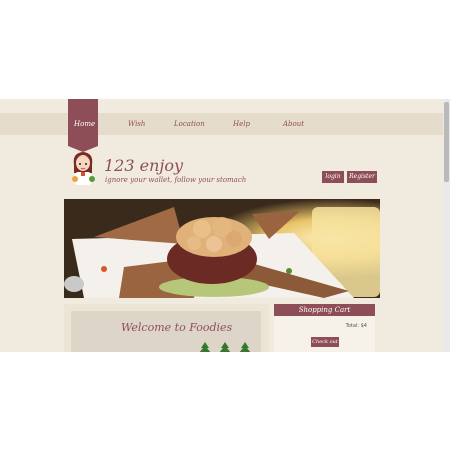  I want to click on nav-active-tab-home: Home, so click(83, 125).